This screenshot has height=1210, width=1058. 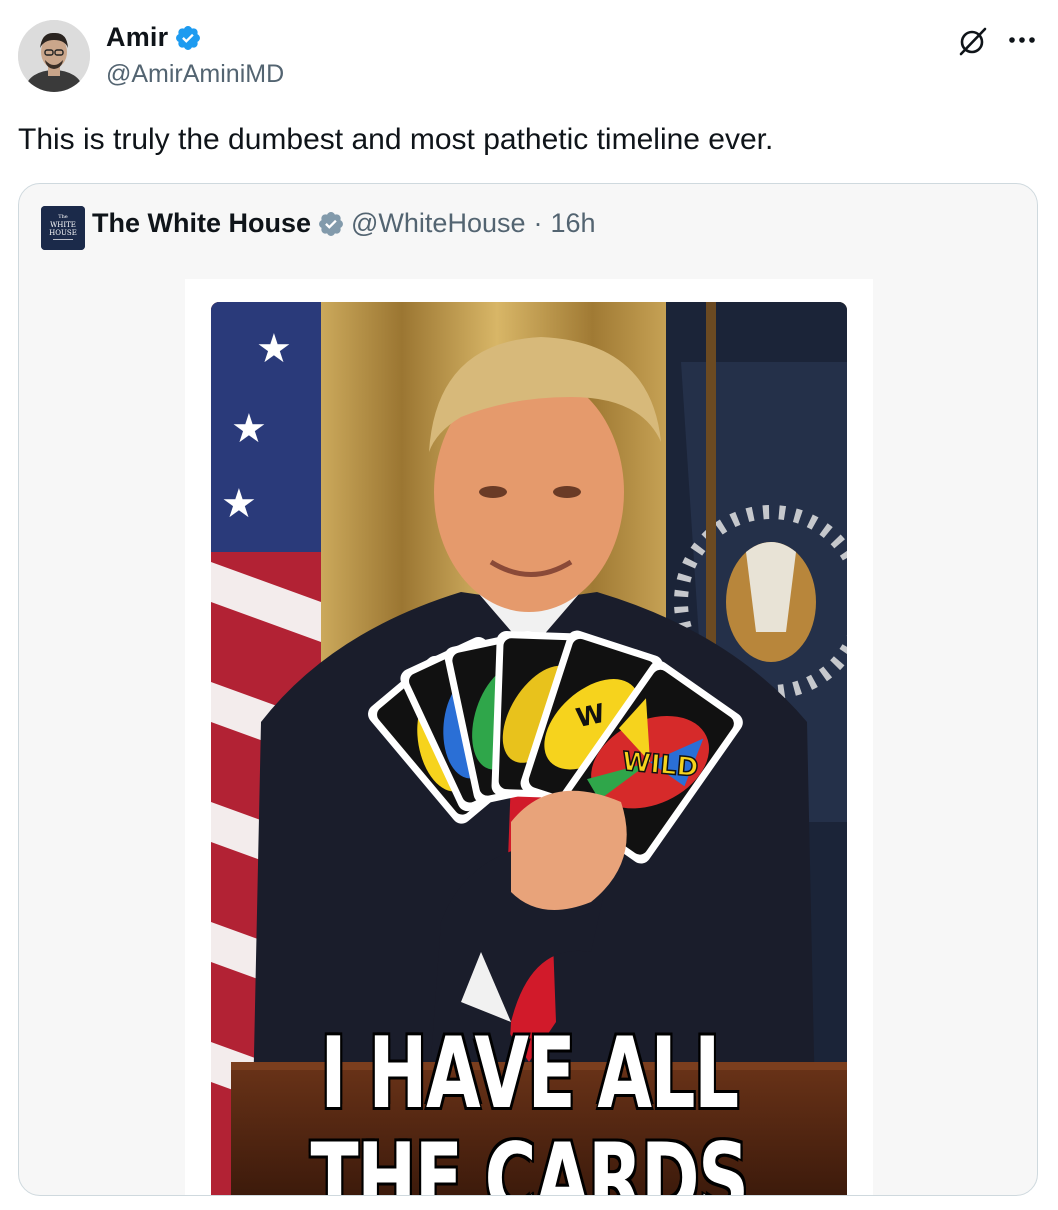 I want to click on more-icon, so click(x=1022, y=40).